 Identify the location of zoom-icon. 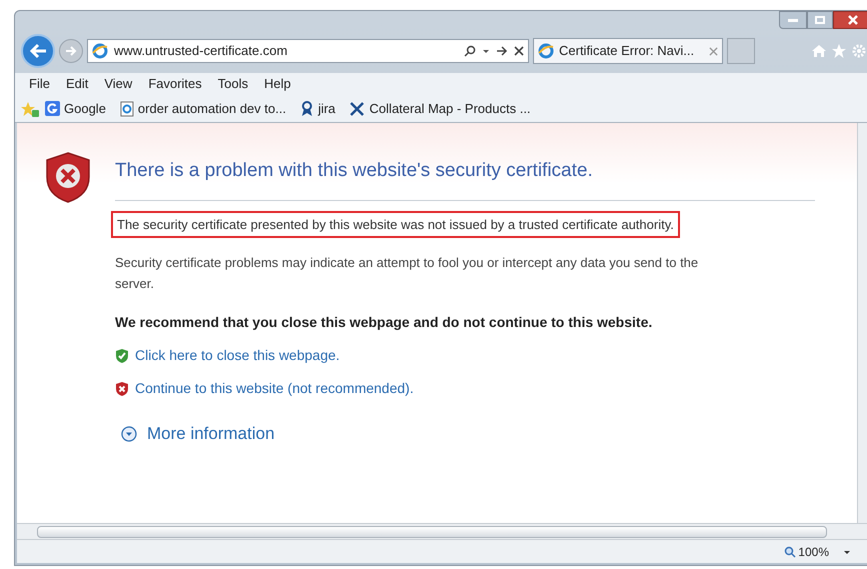
(790, 552).